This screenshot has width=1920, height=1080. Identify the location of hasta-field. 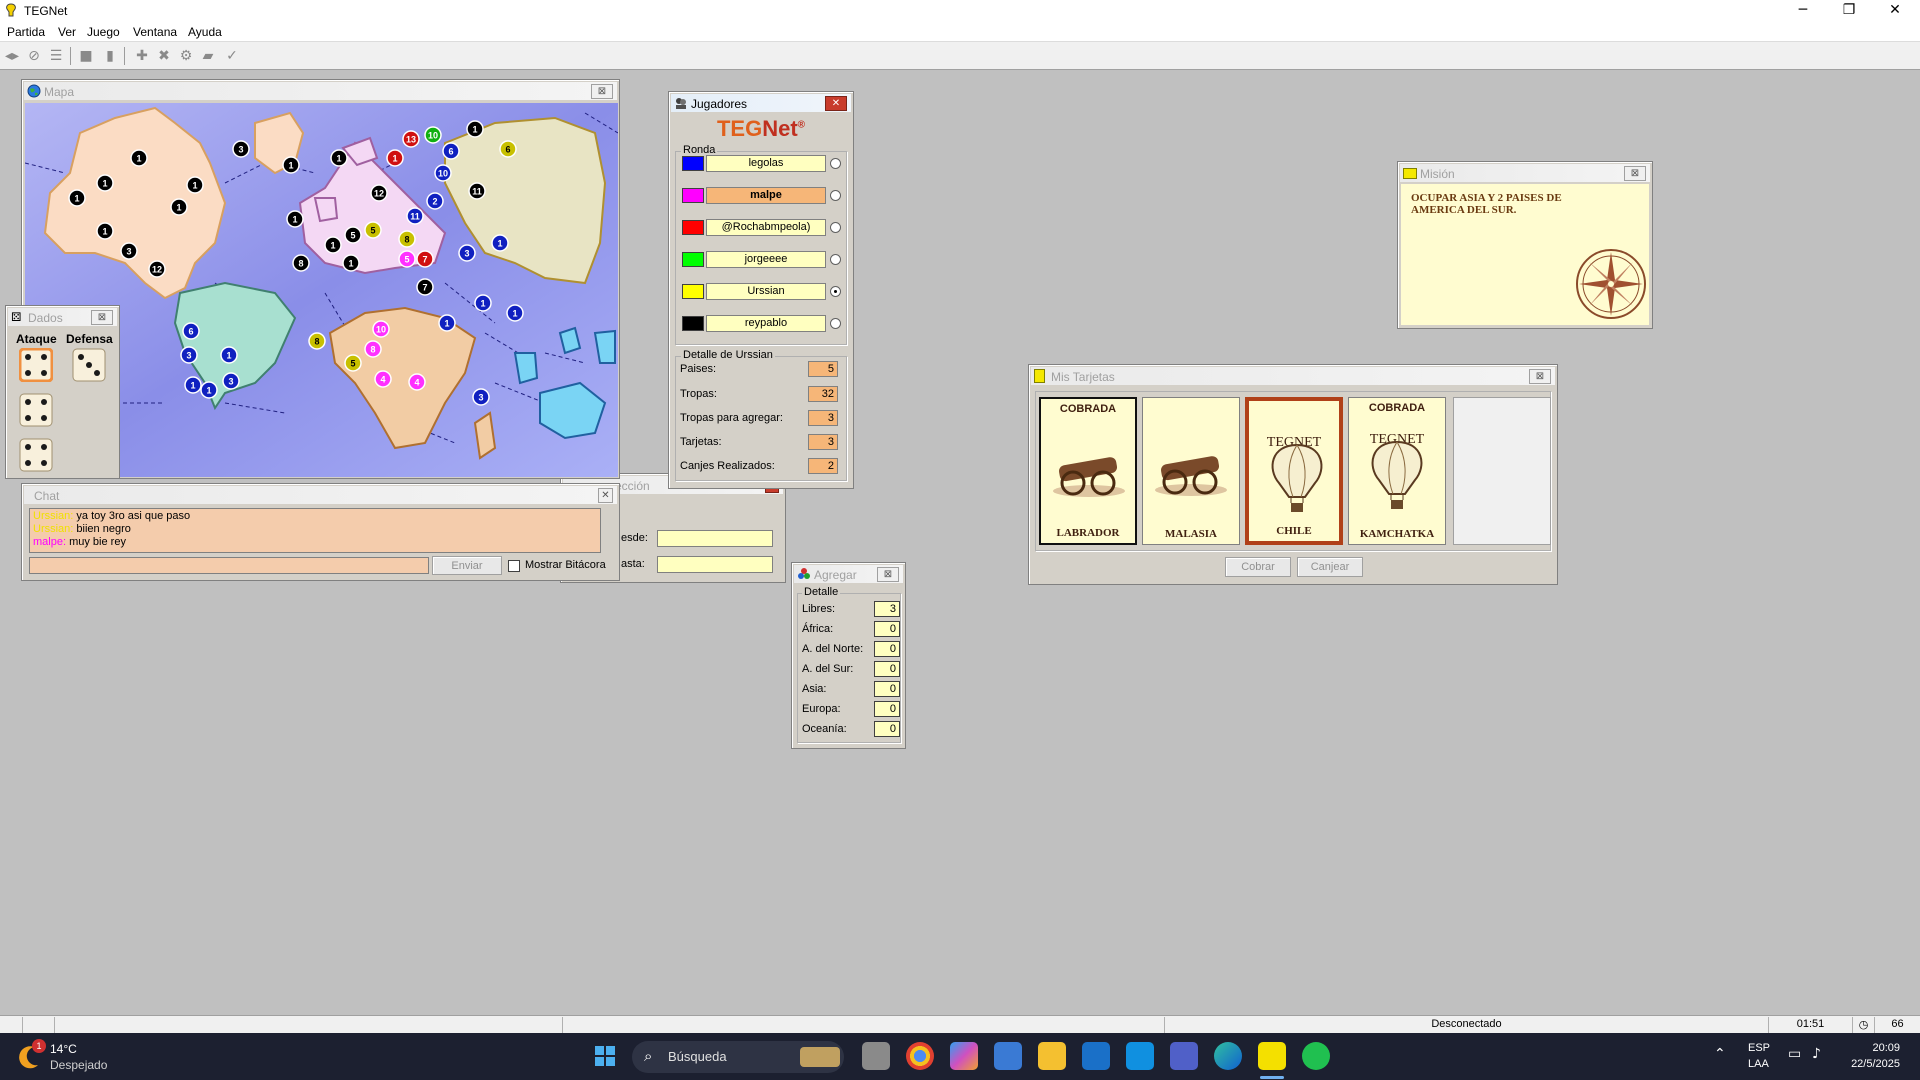
(715, 564).